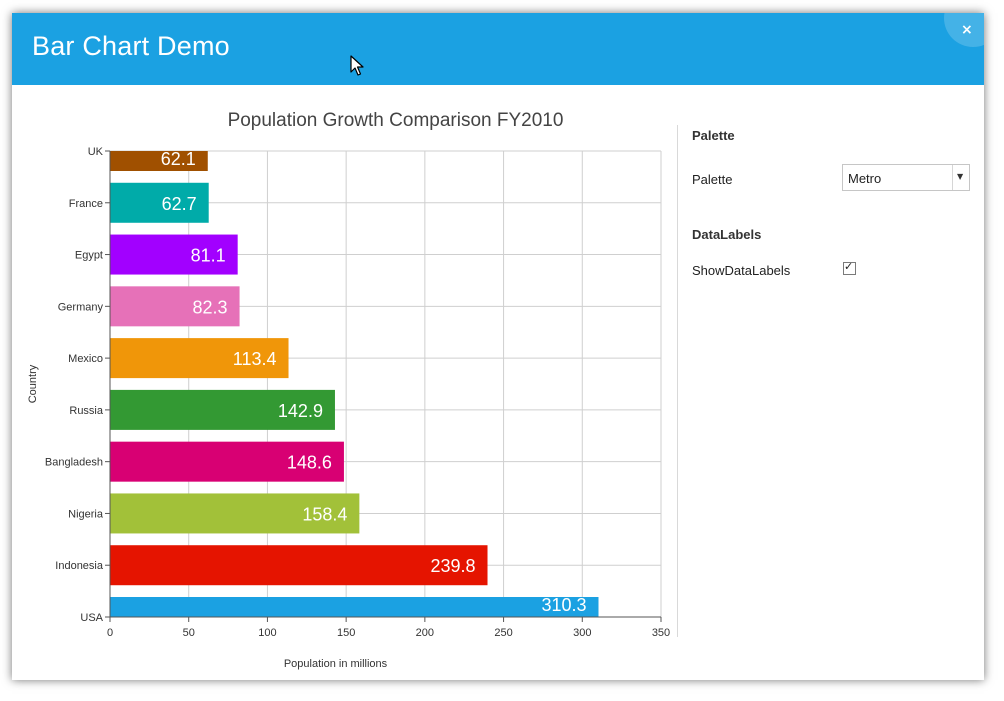 This screenshot has width=1004, height=701. Describe the element at coordinates (503, 633) in the screenshot. I see `x-tick-label: 250` at that location.